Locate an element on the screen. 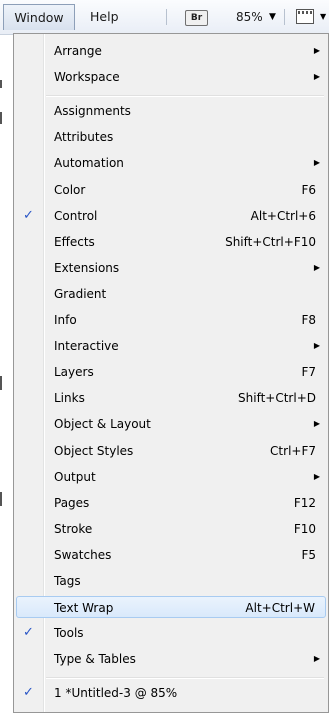 This screenshot has height=713, width=329. menu-item-label: Text Wrap is located at coordinates (84, 608).